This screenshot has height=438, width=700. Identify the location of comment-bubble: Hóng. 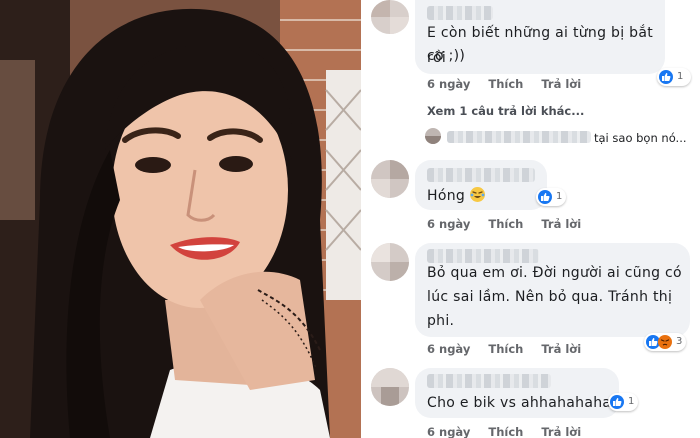
(481, 185).